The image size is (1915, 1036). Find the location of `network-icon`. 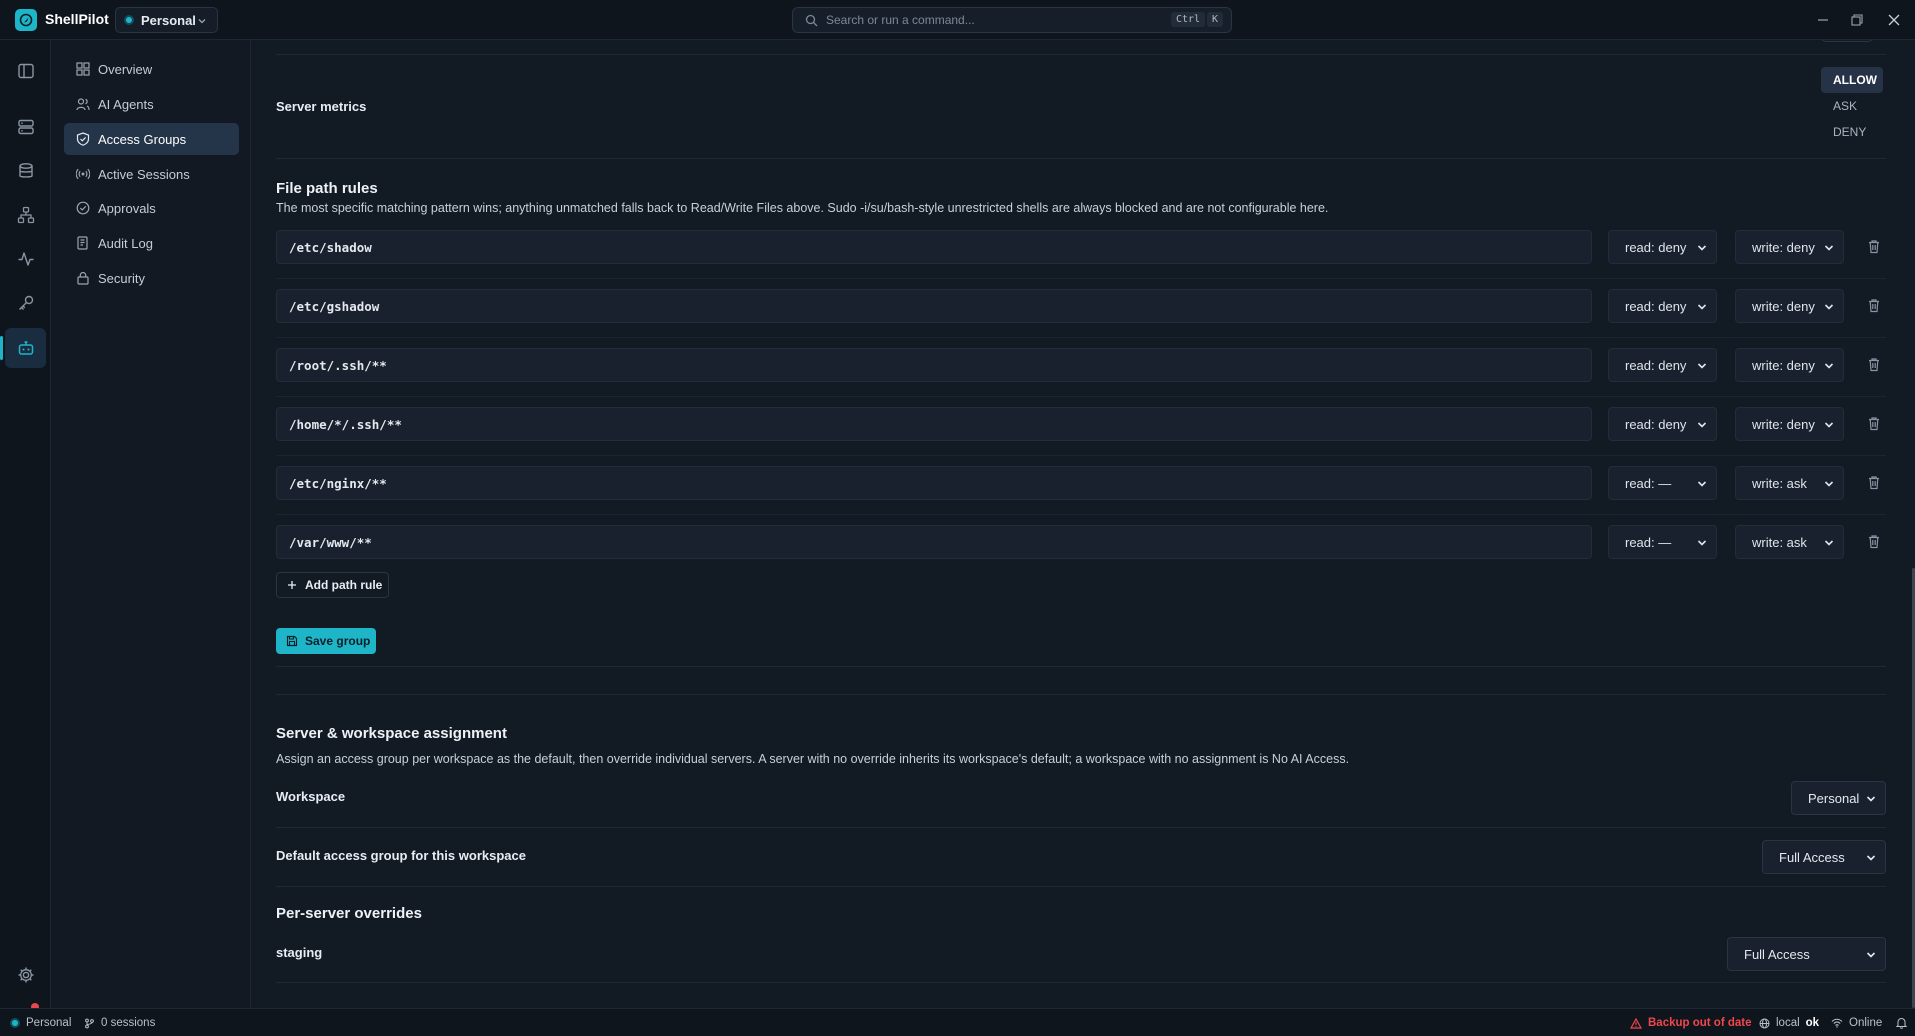

network-icon is located at coordinates (26, 215).